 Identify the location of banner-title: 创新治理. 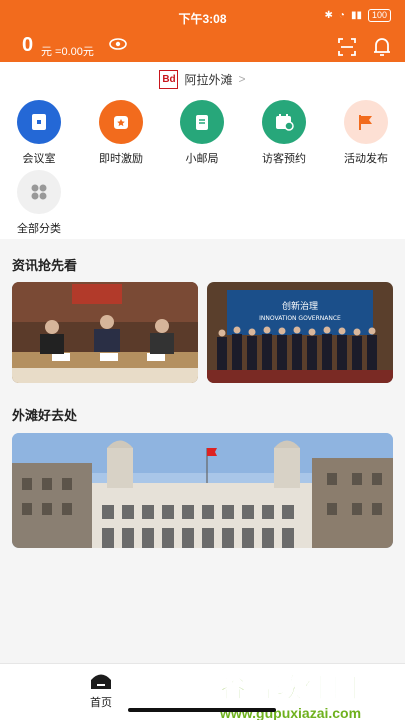
(300, 306).